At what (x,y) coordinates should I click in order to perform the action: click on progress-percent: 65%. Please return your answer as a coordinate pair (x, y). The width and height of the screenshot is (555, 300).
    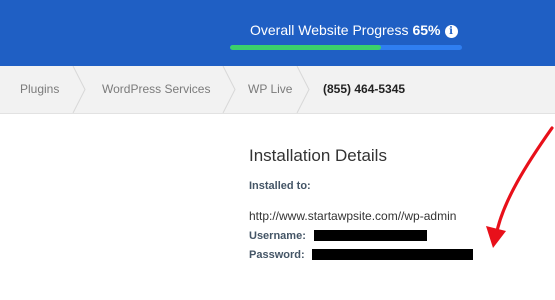
    Looking at the image, I should click on (426, 30).